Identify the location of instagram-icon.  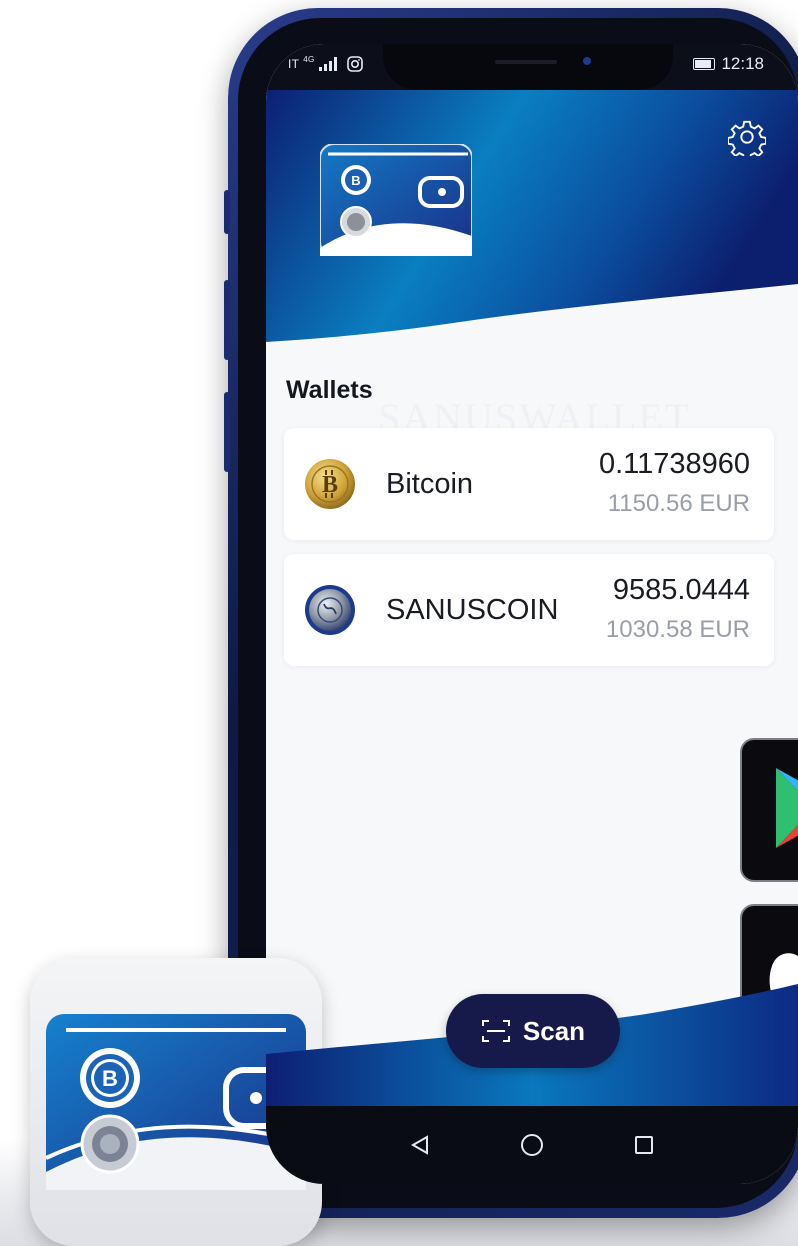
(354, 64).